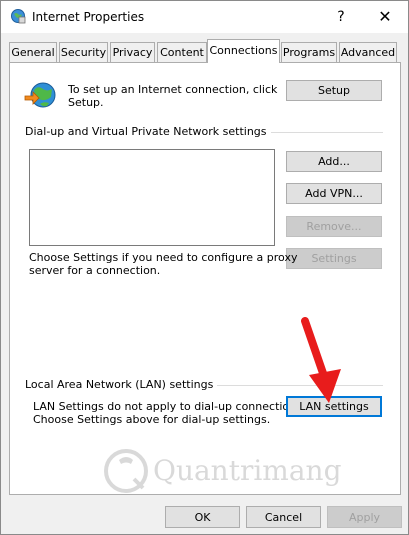  Describe the element at coordinates (364, 517) in the screenshot. I see `apply-button: Apply` at that location.